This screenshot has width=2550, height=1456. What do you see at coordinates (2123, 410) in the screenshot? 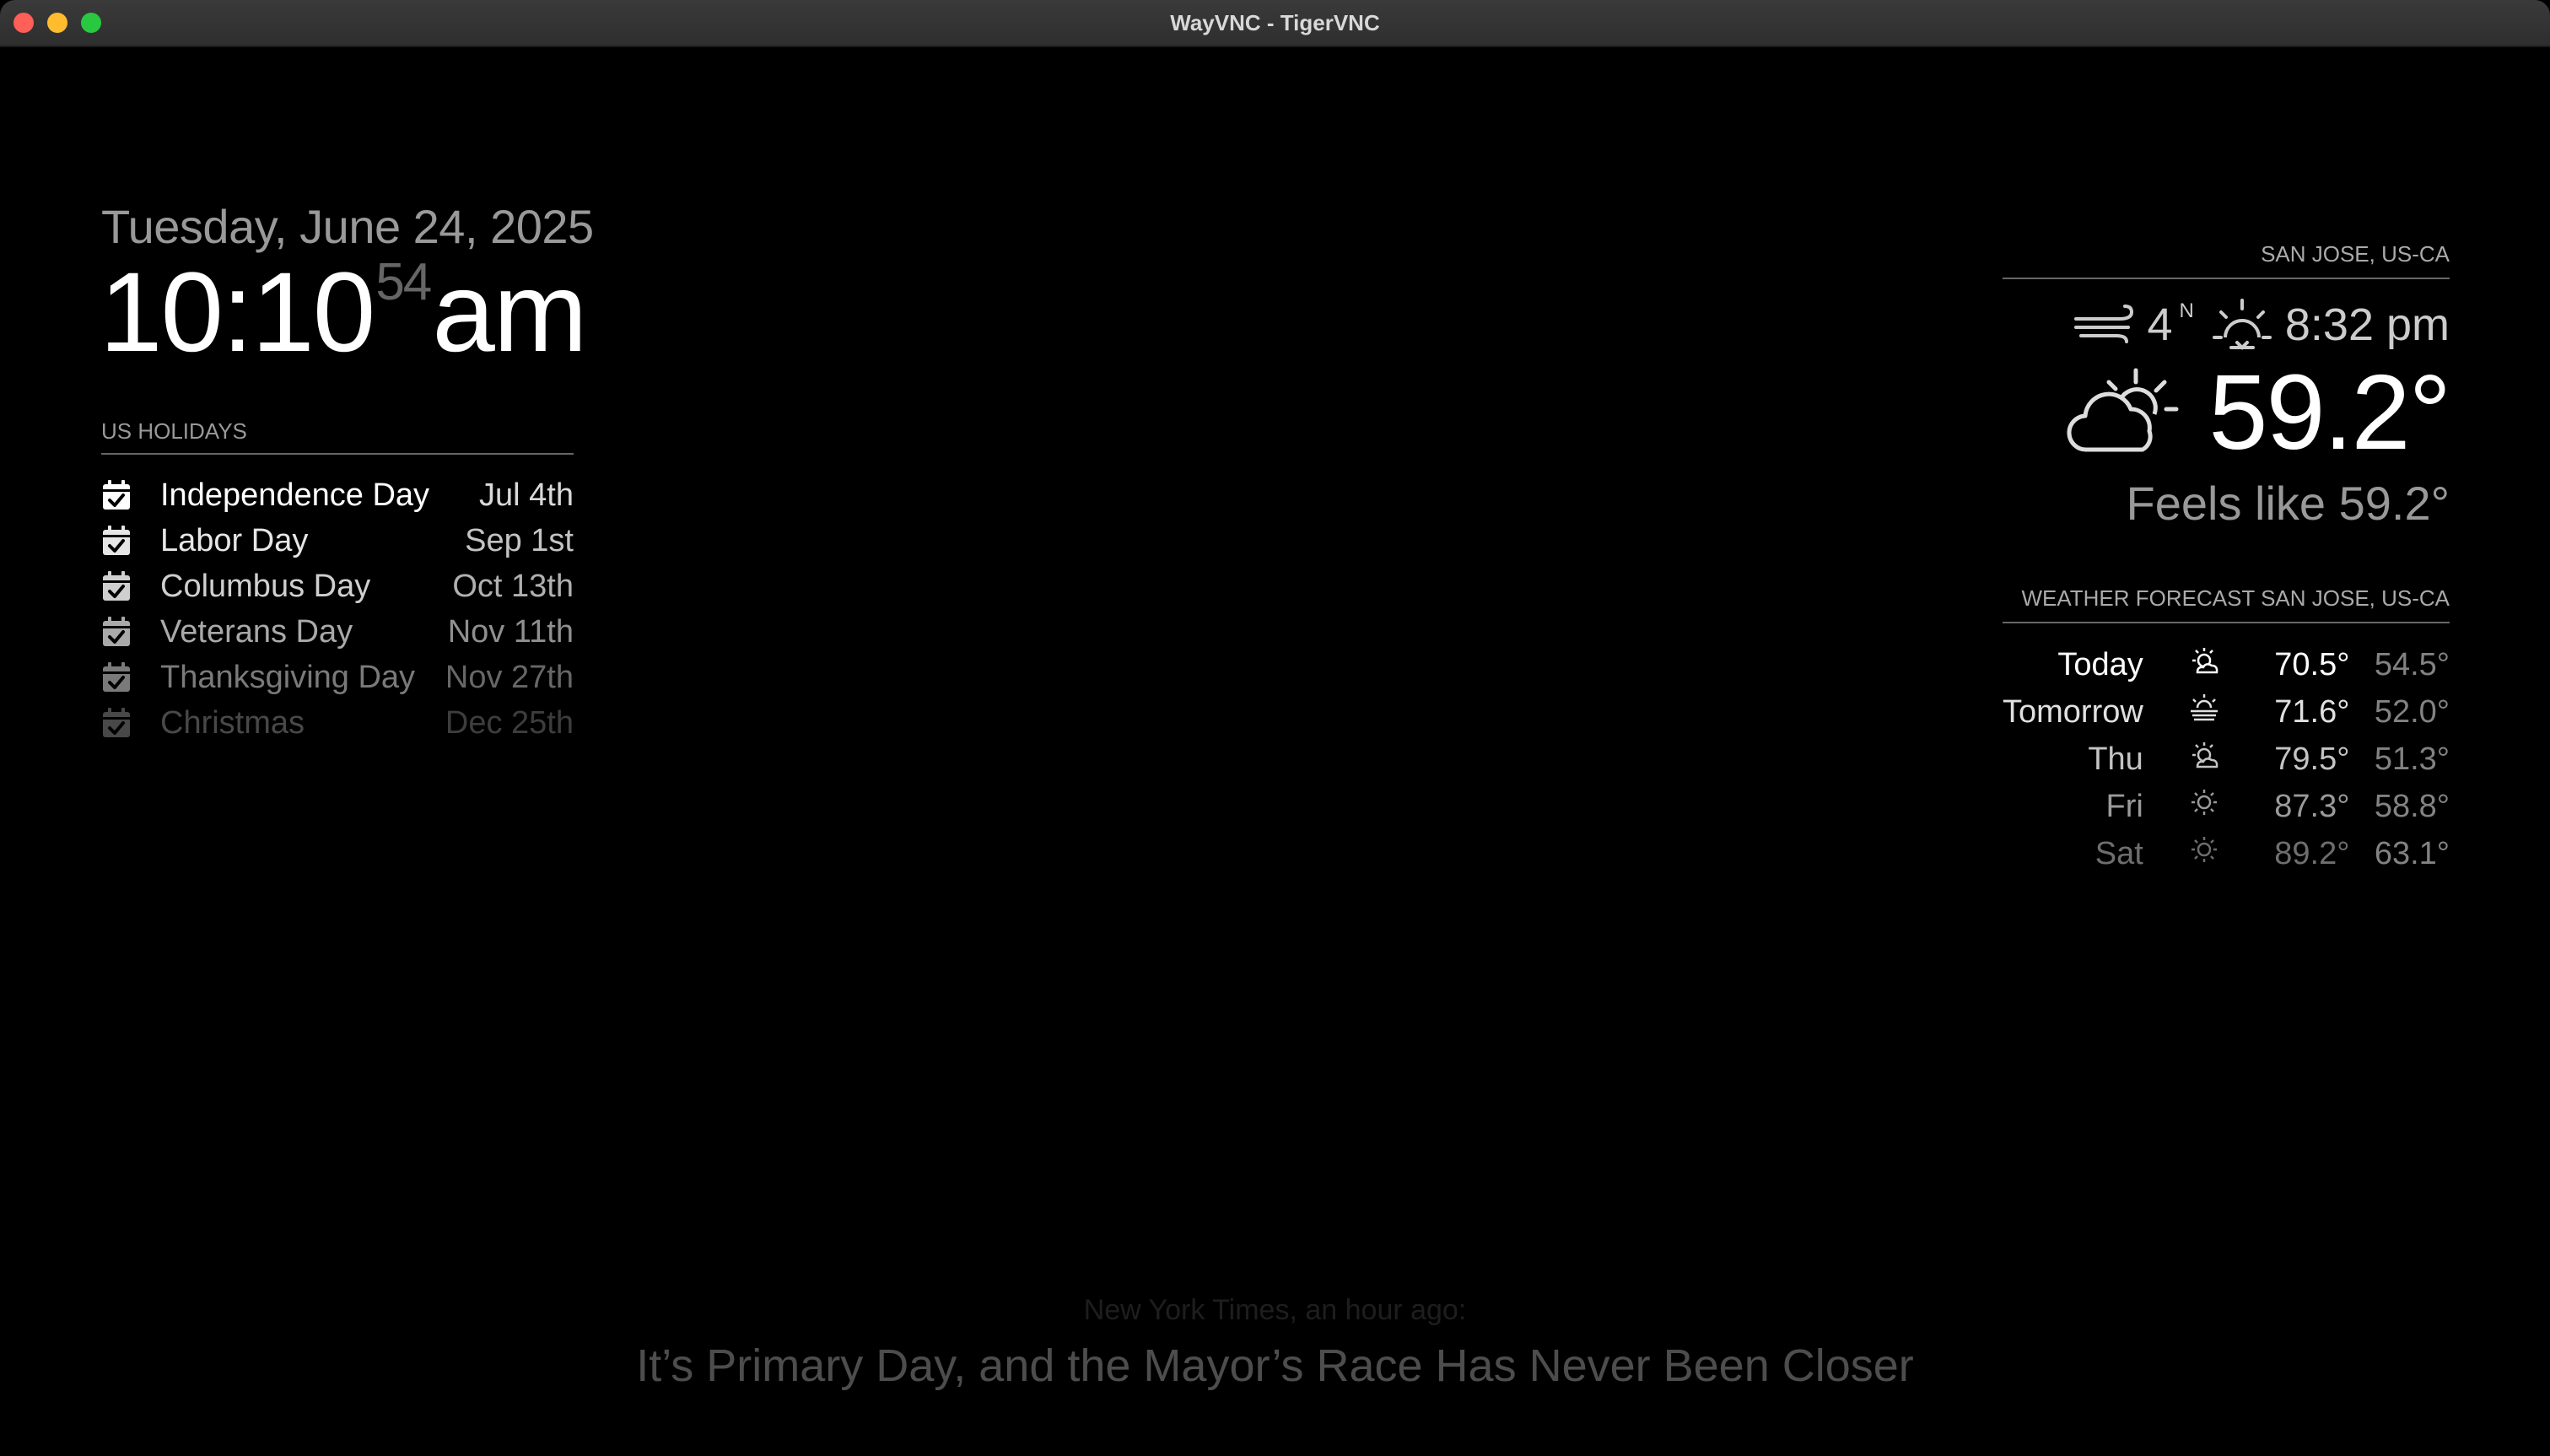
I see `partly-cloudy-day-icon` at bounding box center [2123, 410].